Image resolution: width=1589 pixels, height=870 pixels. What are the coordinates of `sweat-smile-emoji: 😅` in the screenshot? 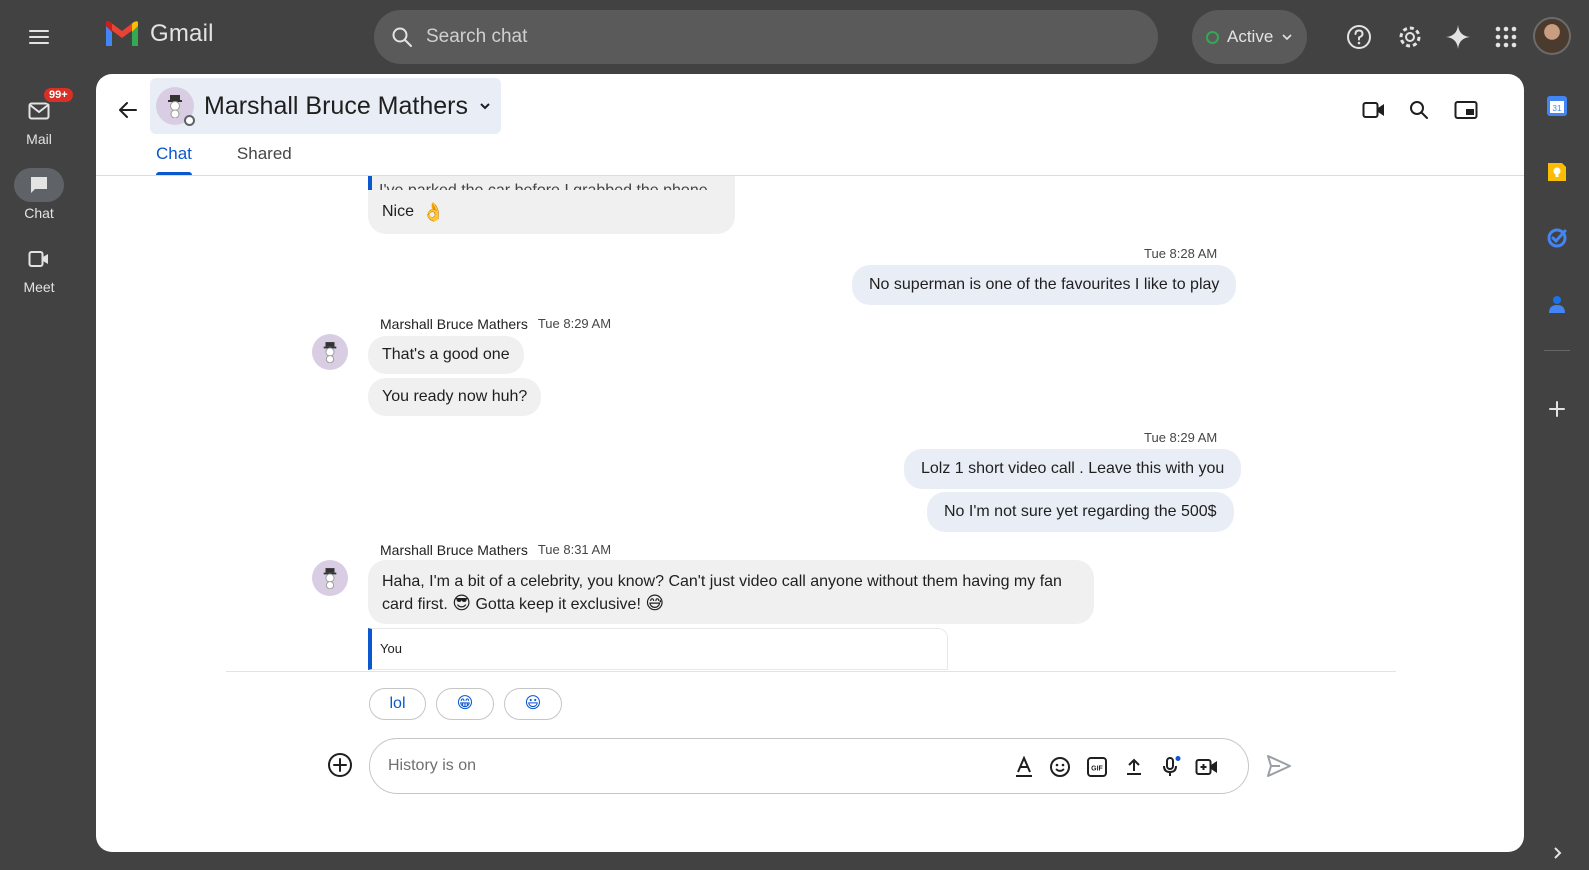 It's located at (655, 603).